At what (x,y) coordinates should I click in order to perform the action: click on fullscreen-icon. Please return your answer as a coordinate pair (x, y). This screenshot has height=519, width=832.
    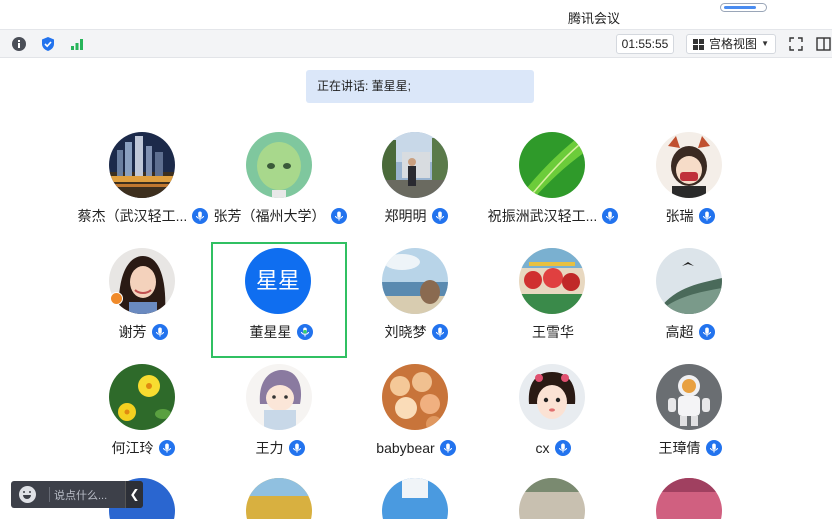
    Looking at the image, I should click on (796, 44).